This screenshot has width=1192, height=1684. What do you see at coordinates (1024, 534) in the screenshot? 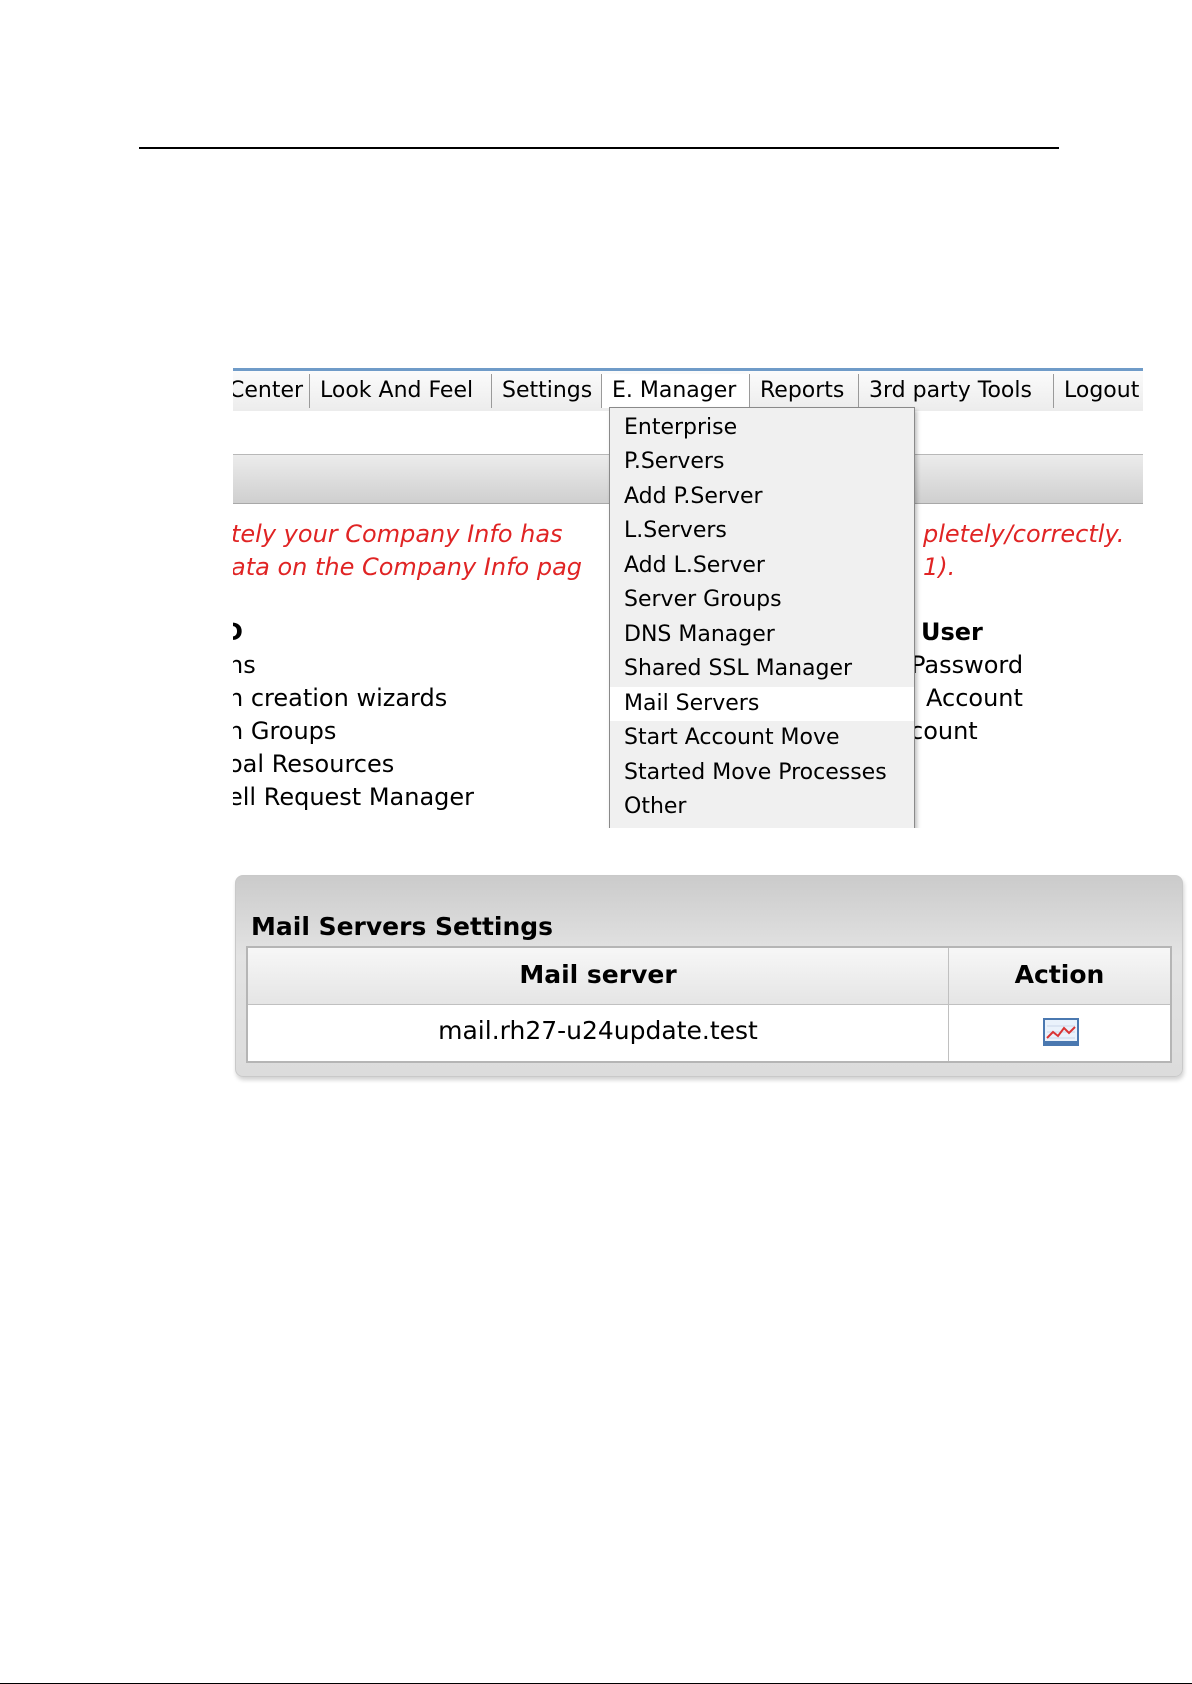
I see `warning-line1-right: pletely/correctly.` at bounding box center [1024, 534].